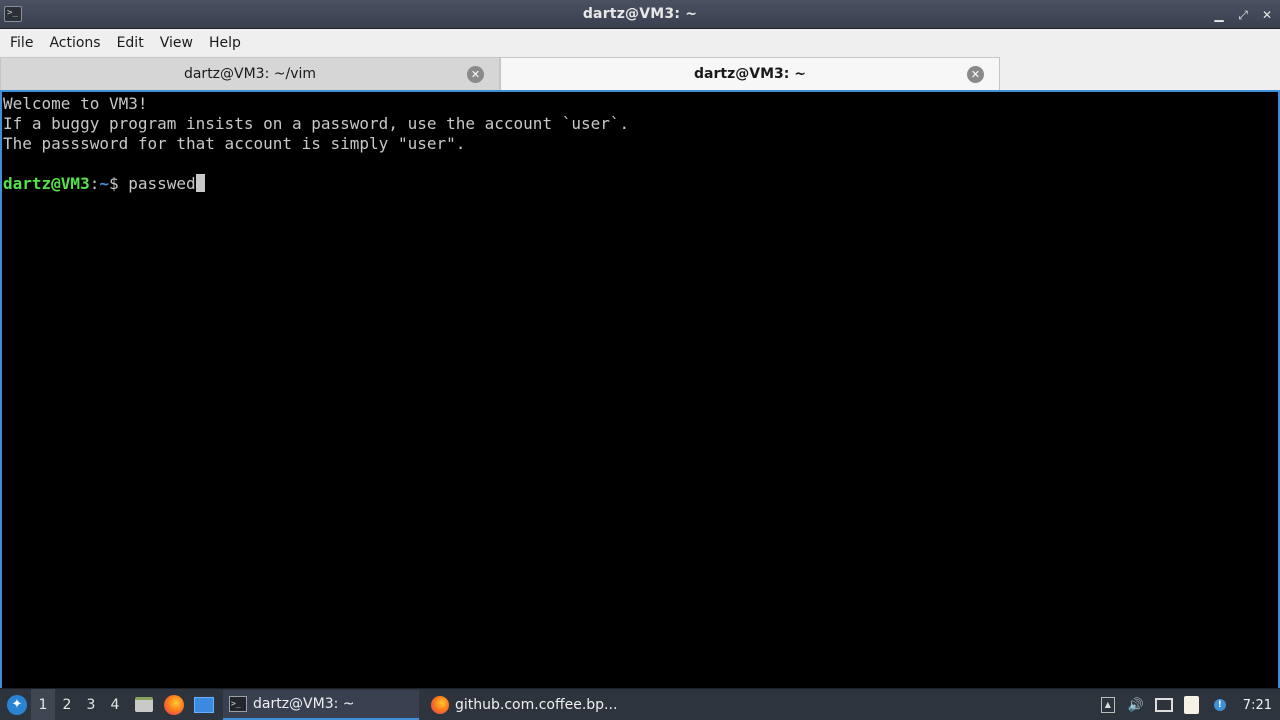 This screenshot has height=720, width=1280. What do you see at coordinates (1267, 15) in the screenshot?
I see `close-button: ✕` at bounding box center [1267, 15].